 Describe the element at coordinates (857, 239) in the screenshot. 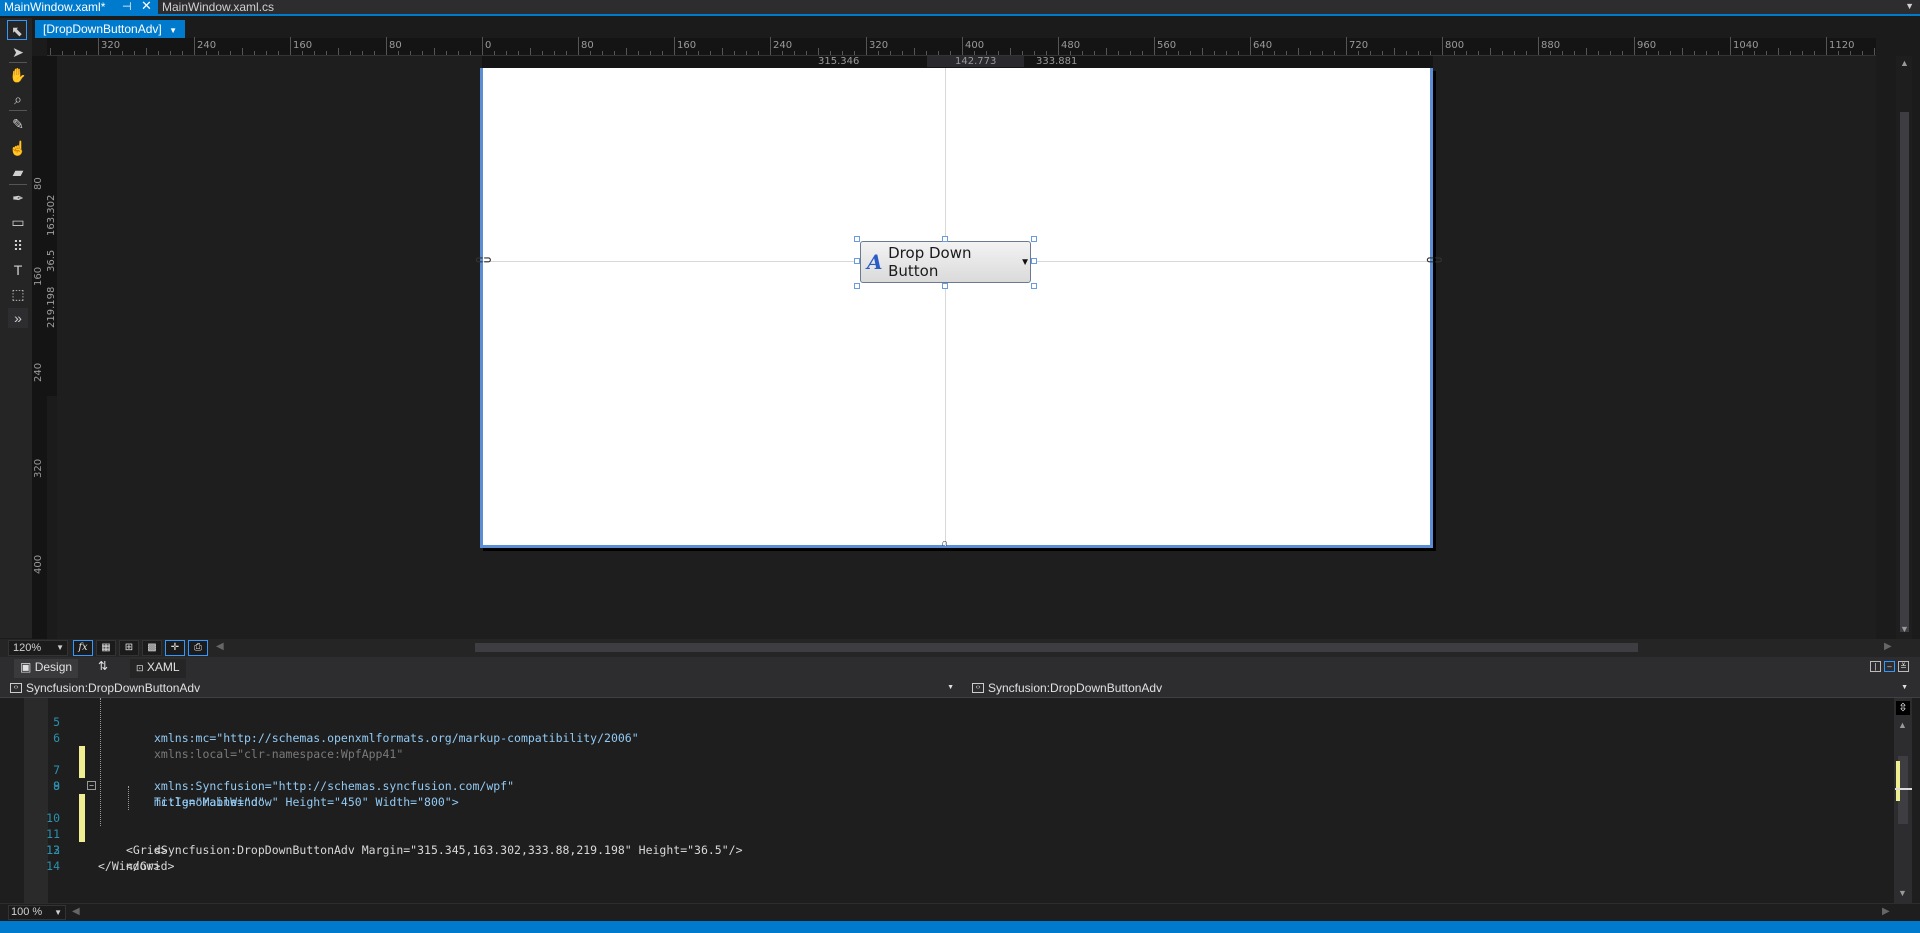

I see `resize-handle-tl` at that location.